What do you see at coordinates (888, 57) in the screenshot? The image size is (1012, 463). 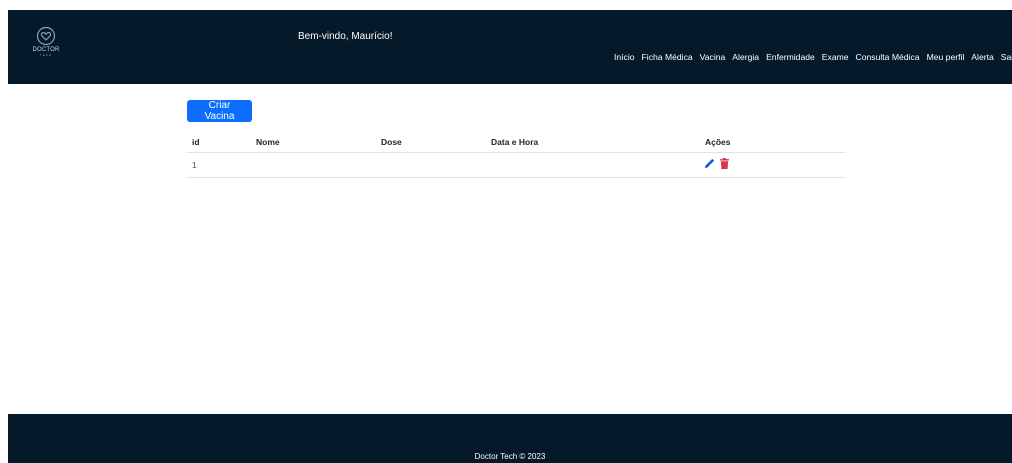 I see `nav-consulta-medica: Consulta Médica` at bounding box center [888, 57].